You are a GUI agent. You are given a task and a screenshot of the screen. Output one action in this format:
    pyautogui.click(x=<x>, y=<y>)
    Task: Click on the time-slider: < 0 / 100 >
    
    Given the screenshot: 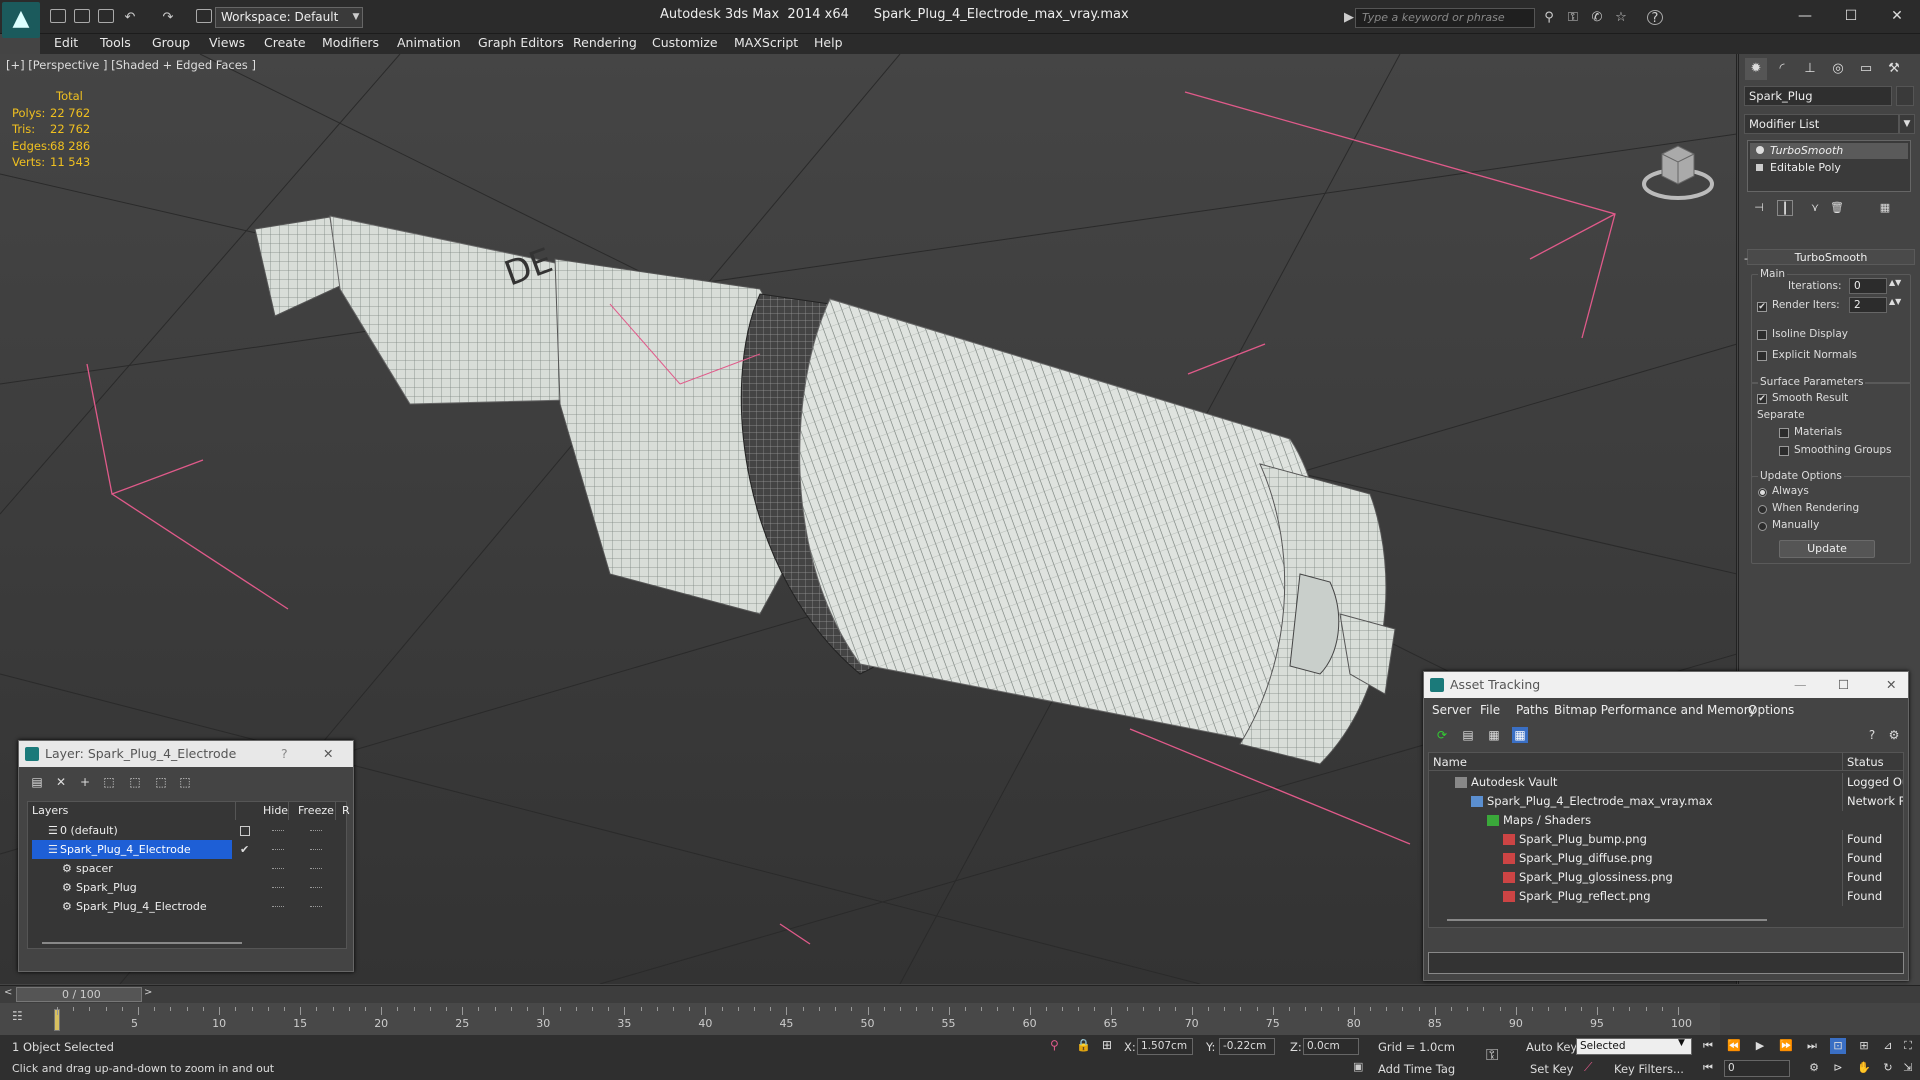 What is the action you would take?
    pyautogui.click(x=960, y=994)
    